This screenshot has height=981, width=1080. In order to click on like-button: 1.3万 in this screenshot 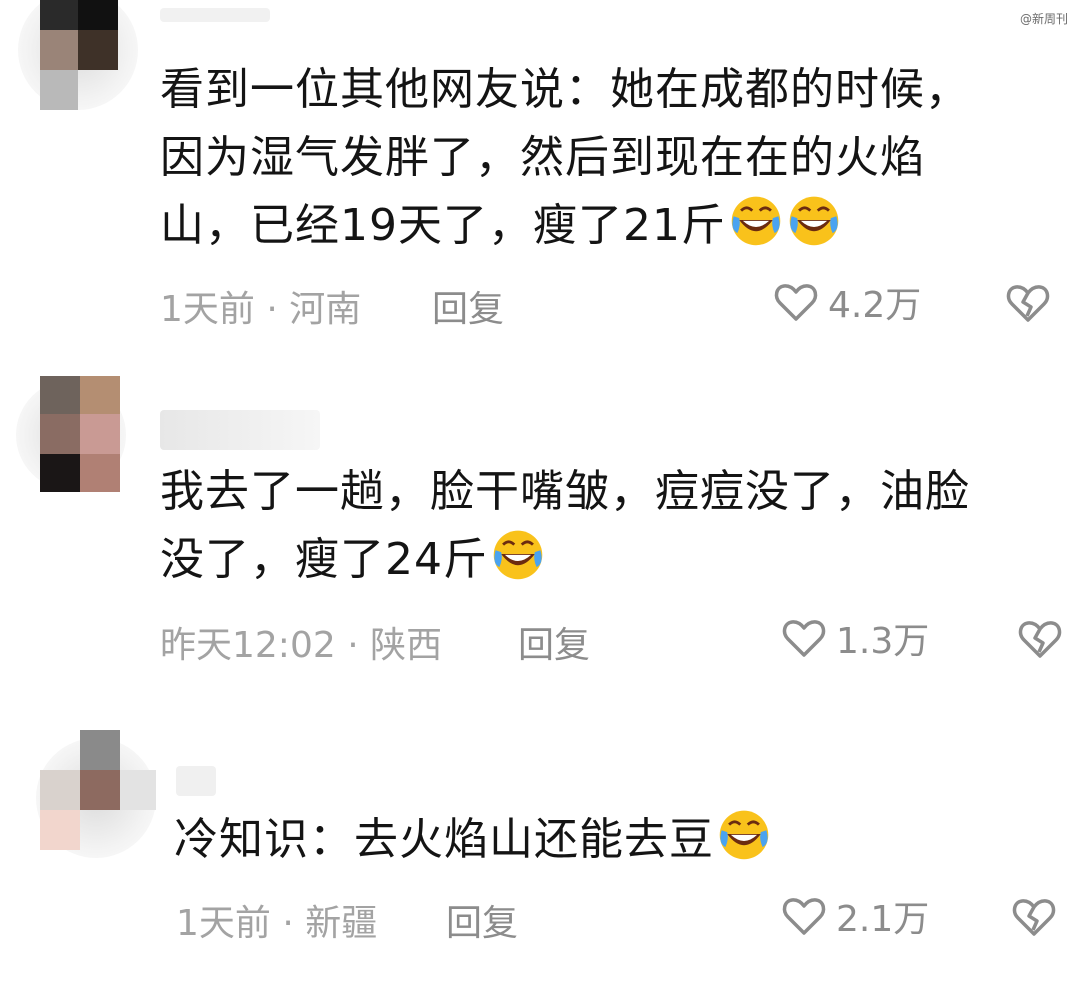, I will do `click(854, 638)`.